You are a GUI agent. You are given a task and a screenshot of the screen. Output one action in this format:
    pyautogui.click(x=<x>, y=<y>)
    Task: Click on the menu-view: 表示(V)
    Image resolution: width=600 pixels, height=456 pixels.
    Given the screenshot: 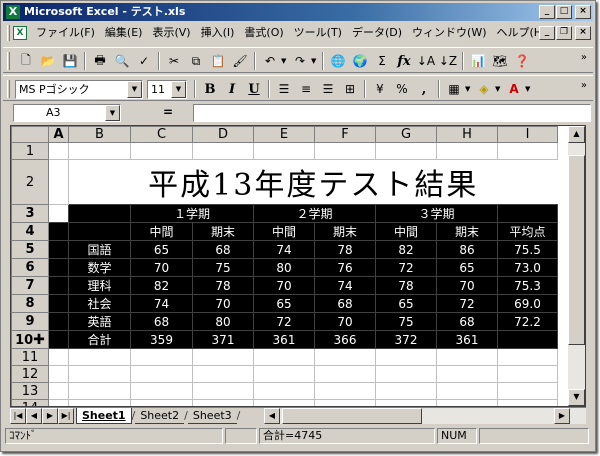 What is the action you would take?
    pyautogui.click(x=171, y=33)
    